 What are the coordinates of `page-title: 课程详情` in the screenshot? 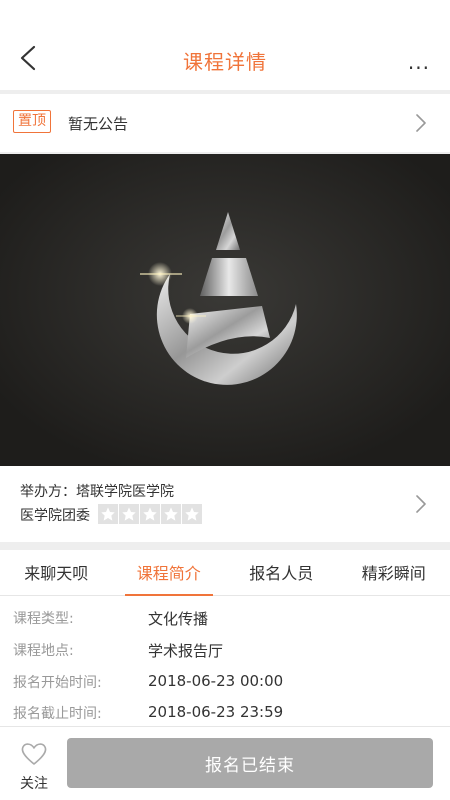 It's located at (225, 62).